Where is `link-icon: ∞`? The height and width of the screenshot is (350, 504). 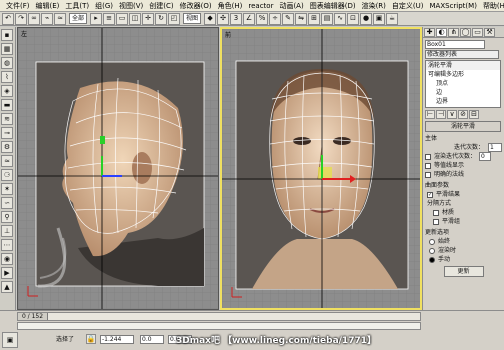 link-icon: ∞ is located at coordinates (34, 18).